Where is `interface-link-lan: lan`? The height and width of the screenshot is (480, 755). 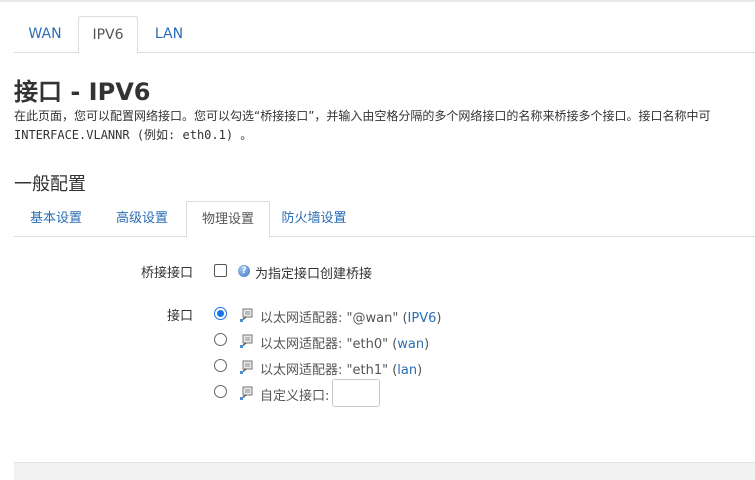 interface-link-lan: lan is located at coordinates (407, 370).